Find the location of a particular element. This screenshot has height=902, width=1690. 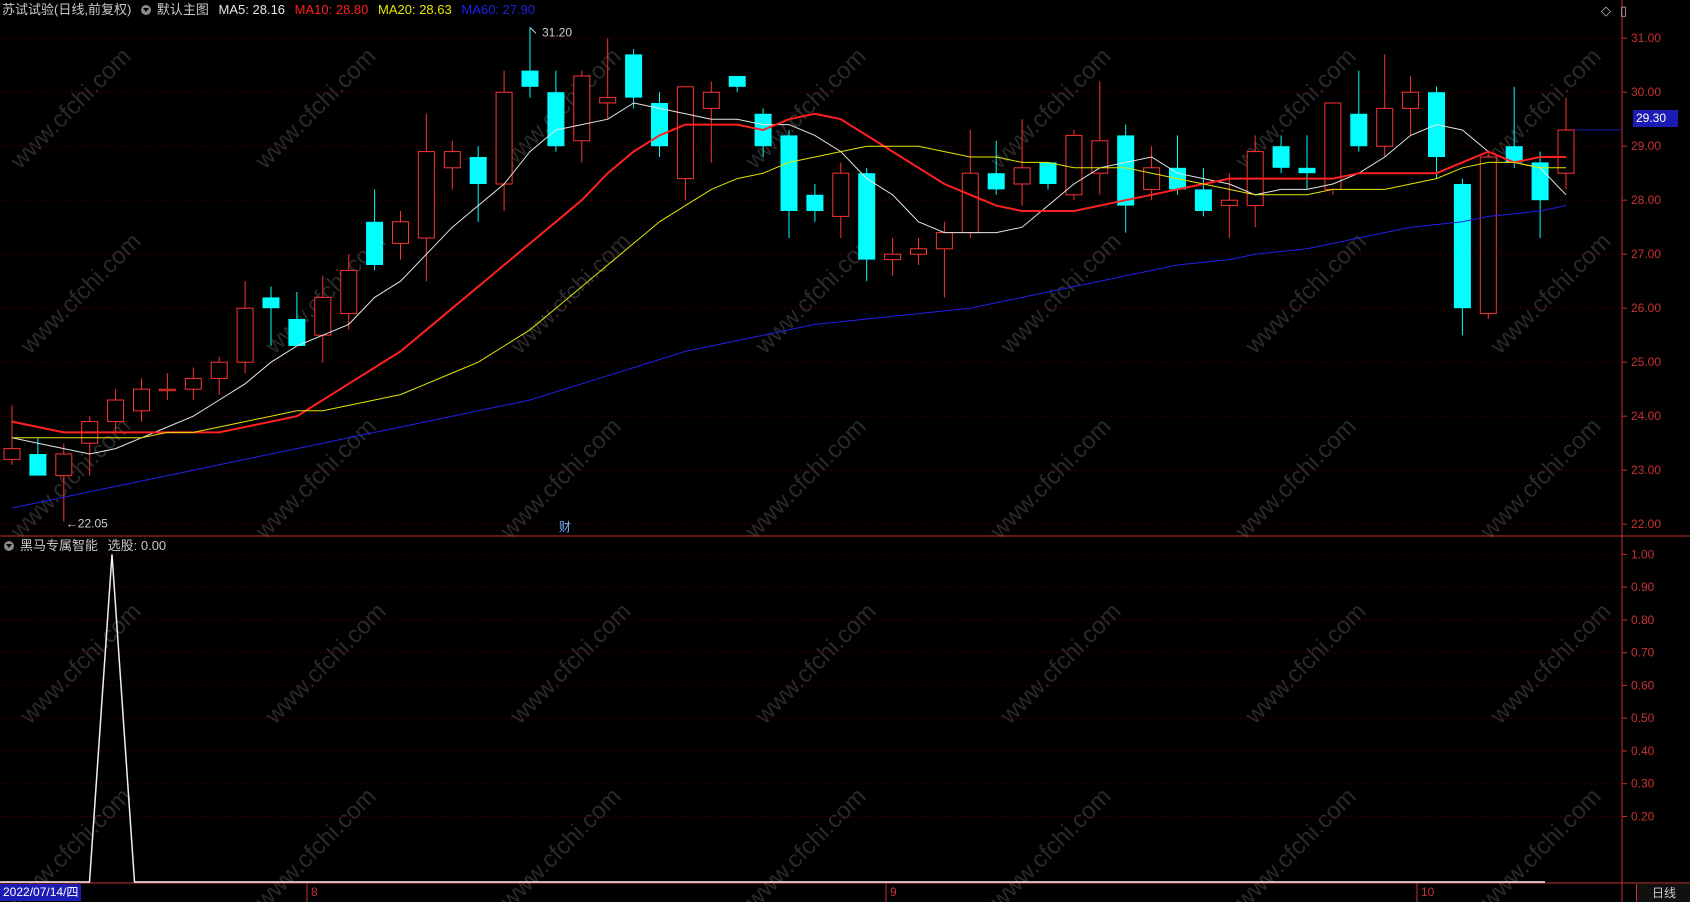

y-tick-label: 0.50 is located at coordinates (1643, 718).